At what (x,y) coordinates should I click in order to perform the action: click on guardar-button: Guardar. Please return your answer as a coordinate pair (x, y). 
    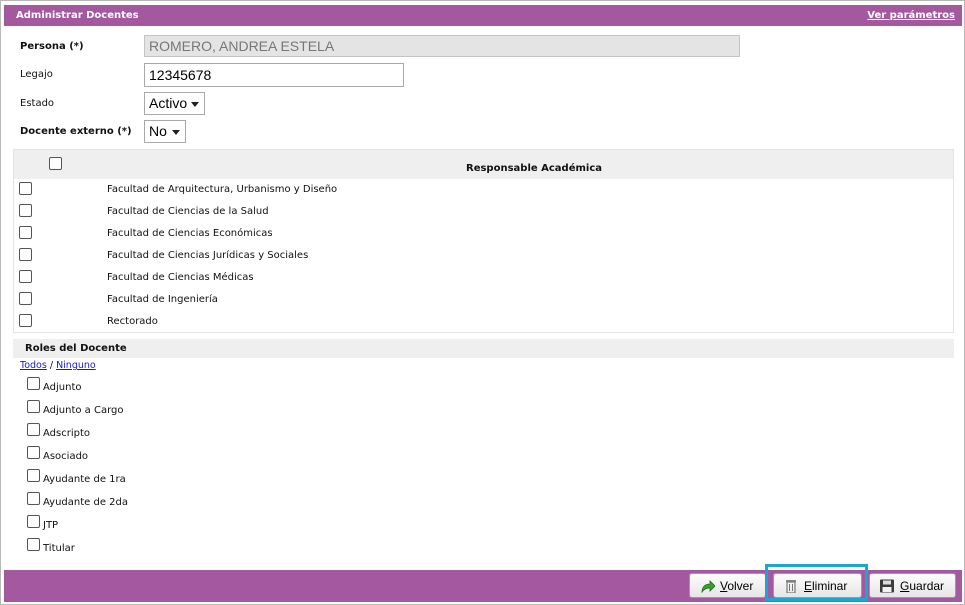
    Looking at the image, I should click on (912, 585).